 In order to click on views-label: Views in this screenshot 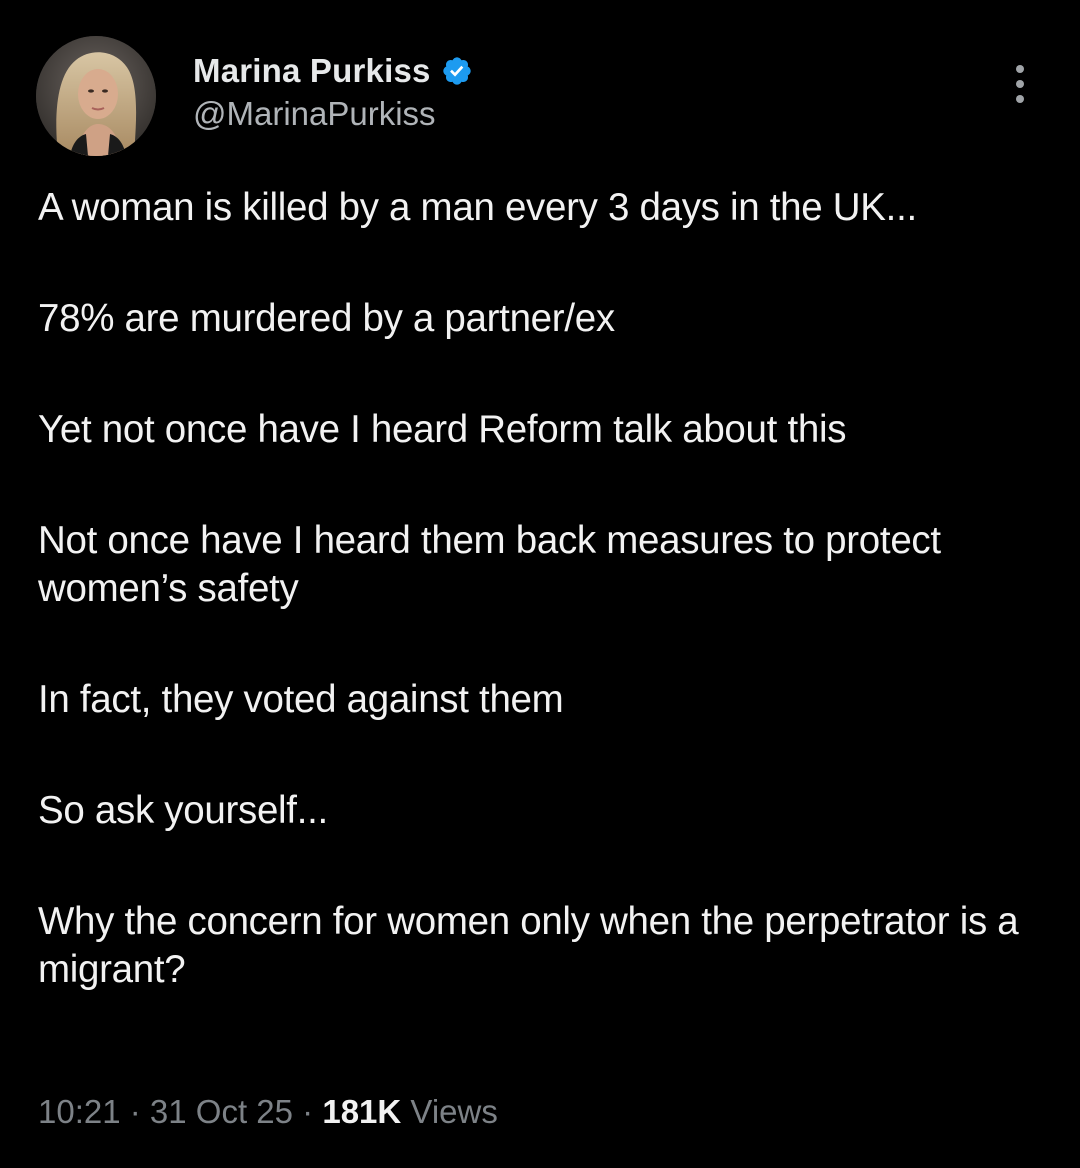, I will do `click(454, 1111)`.